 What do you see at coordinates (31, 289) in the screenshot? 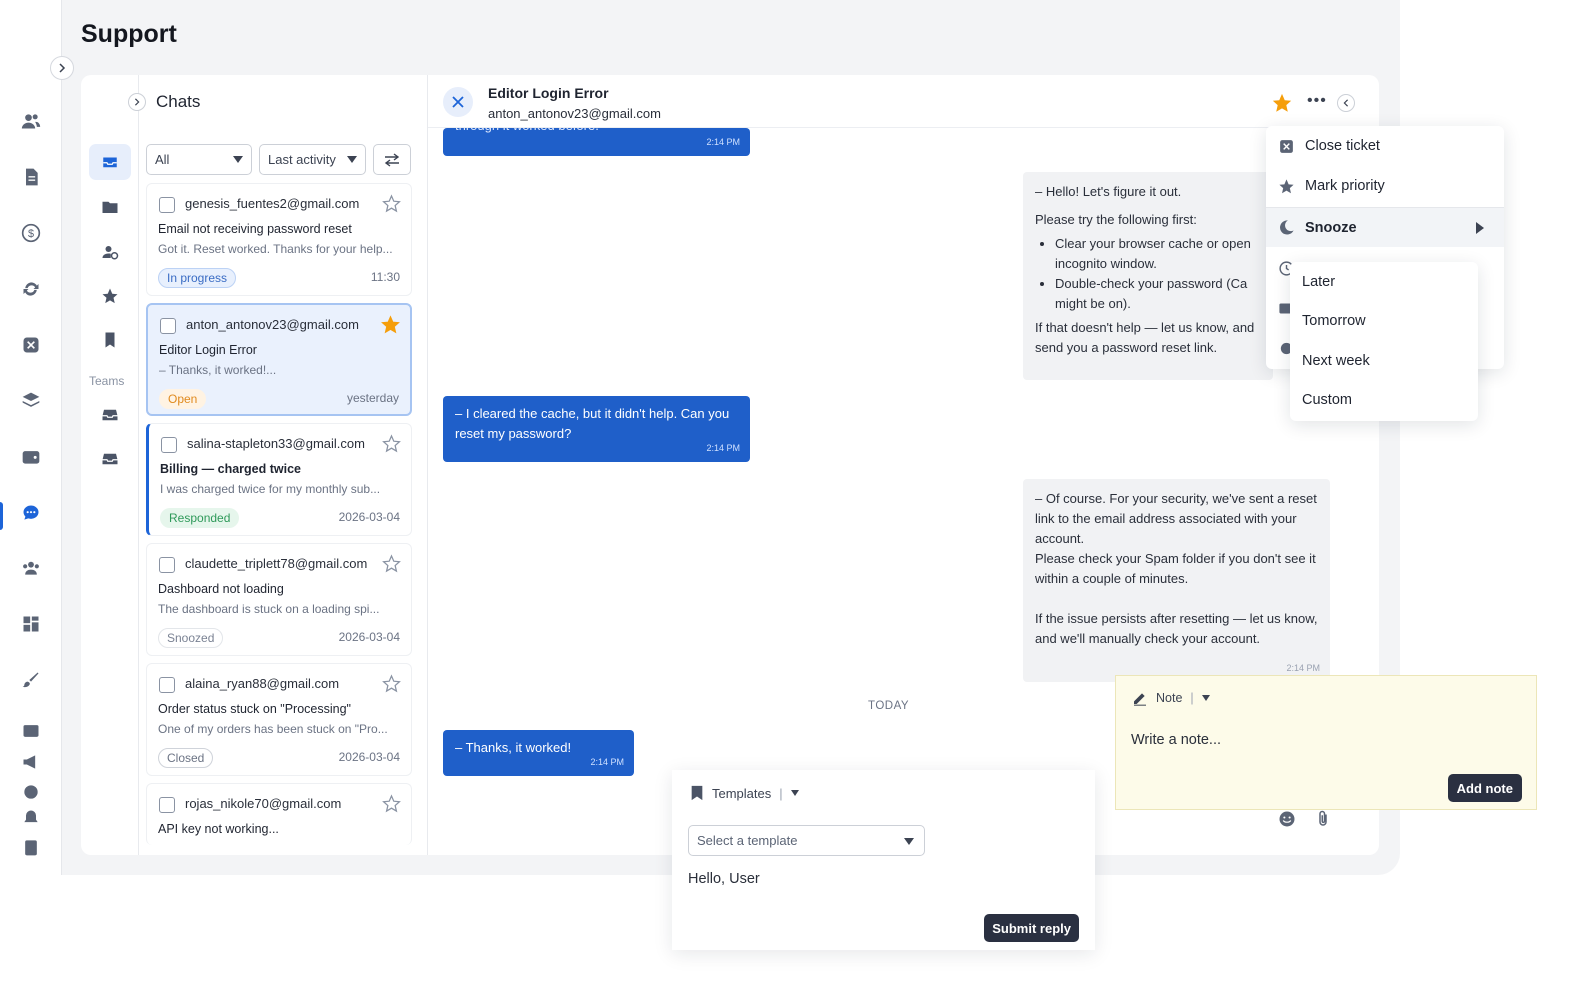
I see `sync-icon` at bounding box center [31, 289].